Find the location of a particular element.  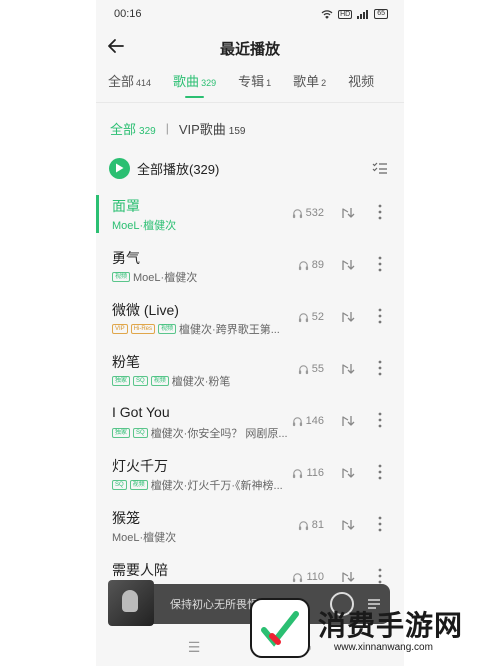

multi-select-icon is located at coordinates (380, 168).